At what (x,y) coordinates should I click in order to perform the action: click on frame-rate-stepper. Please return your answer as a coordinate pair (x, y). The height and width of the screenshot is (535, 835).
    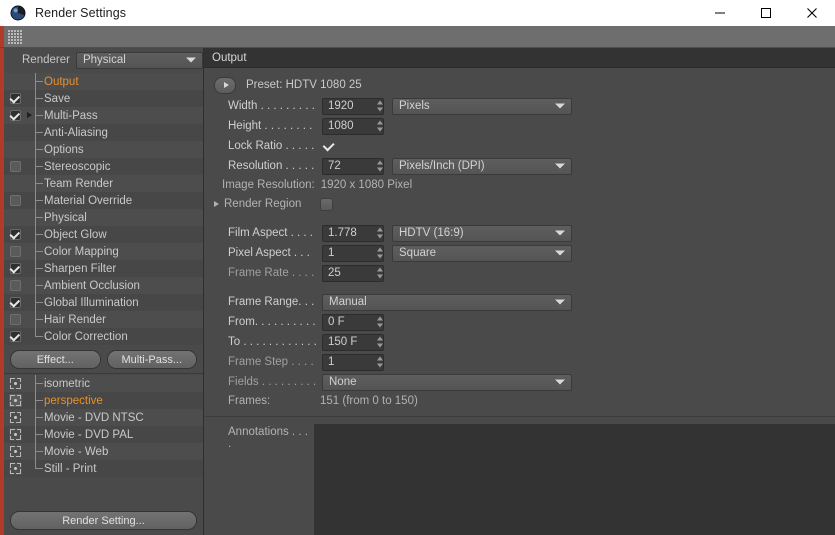
    Looking at the image, I should click on (377, 273).